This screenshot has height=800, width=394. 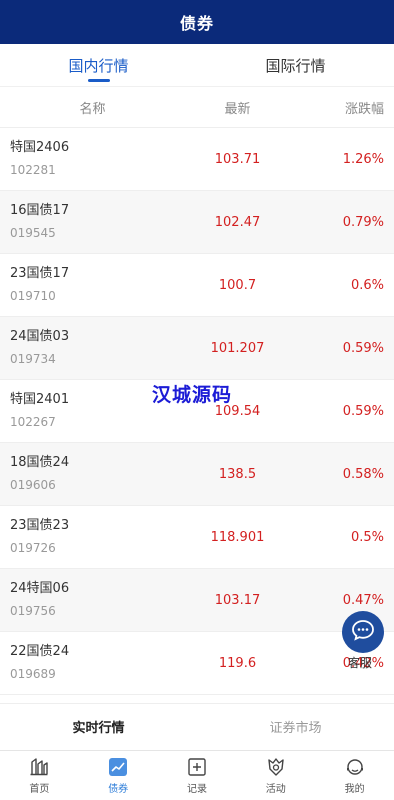 I want to click on nav-mine: 我的, so click(x=354, y=775).